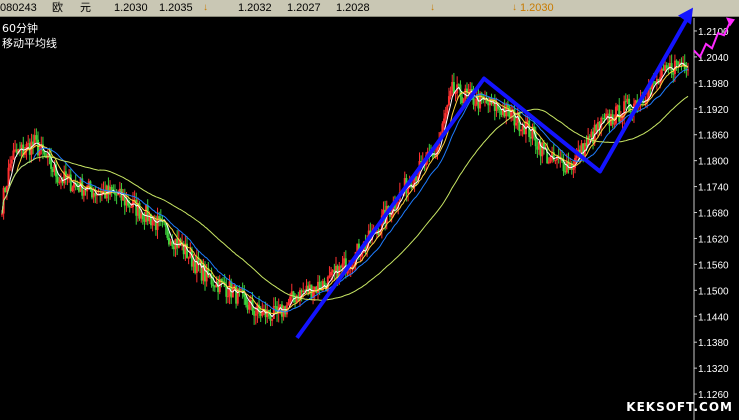  Describe the element at coordinates (20, 28) in the screenshot. I see `period-label: 60分钟` at that location.